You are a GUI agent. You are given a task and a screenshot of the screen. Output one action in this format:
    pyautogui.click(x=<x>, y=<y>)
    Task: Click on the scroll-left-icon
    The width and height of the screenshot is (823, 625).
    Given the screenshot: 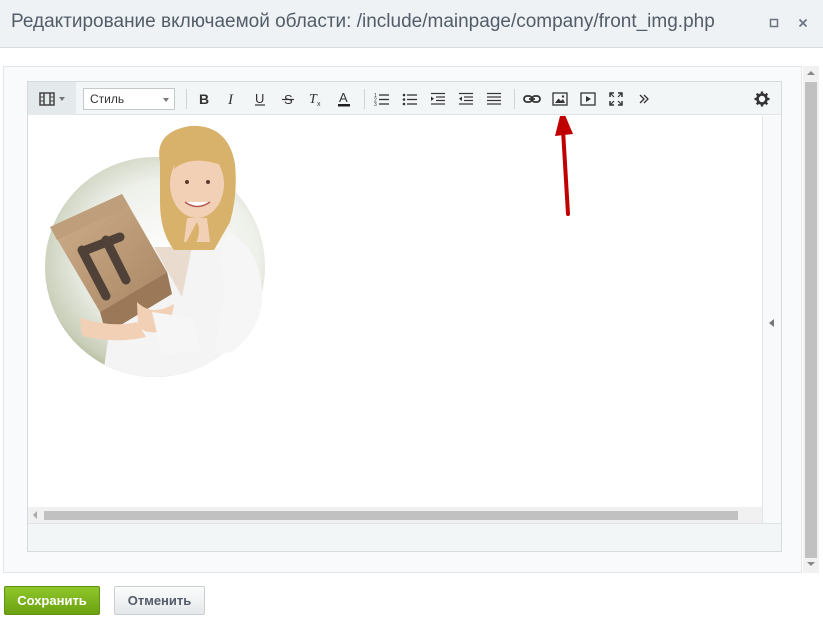 What is the action you would take?
    pyautogui.click(x=35, y=515)
    